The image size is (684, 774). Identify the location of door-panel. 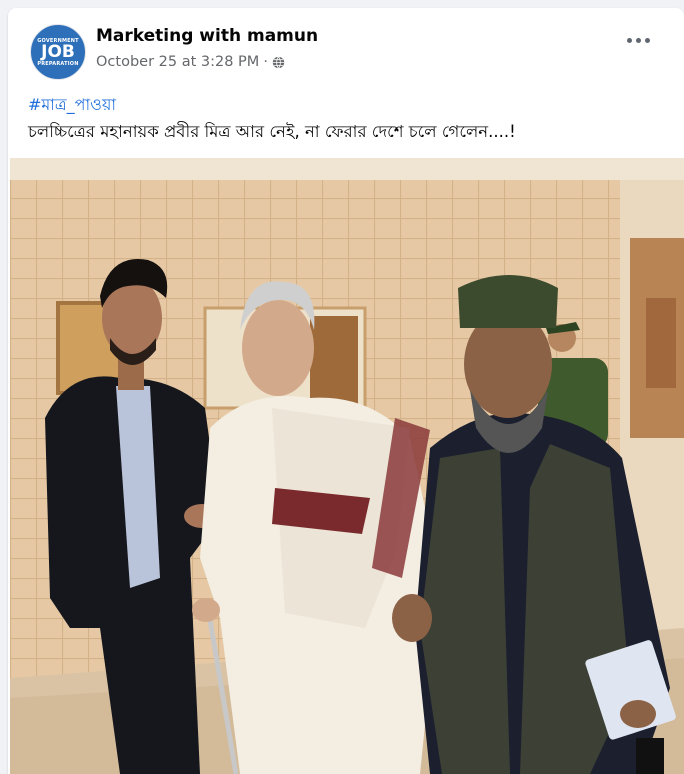
(334, 360).